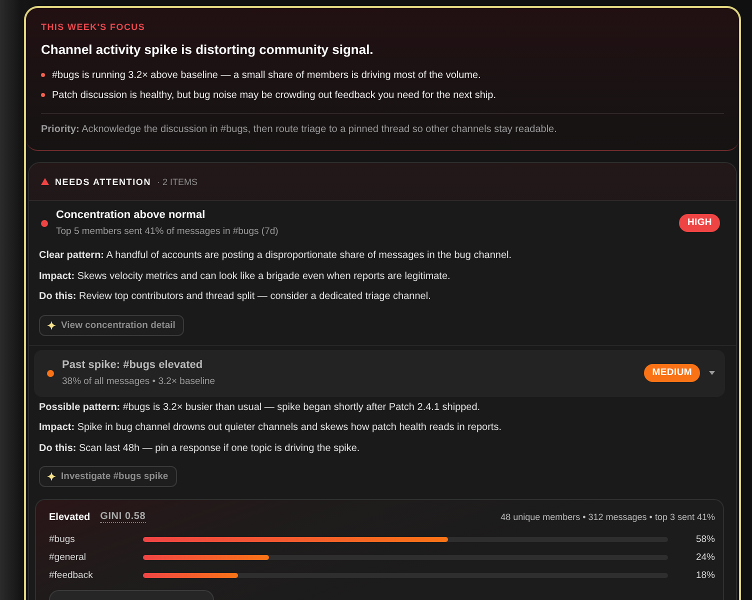  Describe the element at coordinates (704, 539) in the screenshot. I see `share-percent: 58%` at that location.